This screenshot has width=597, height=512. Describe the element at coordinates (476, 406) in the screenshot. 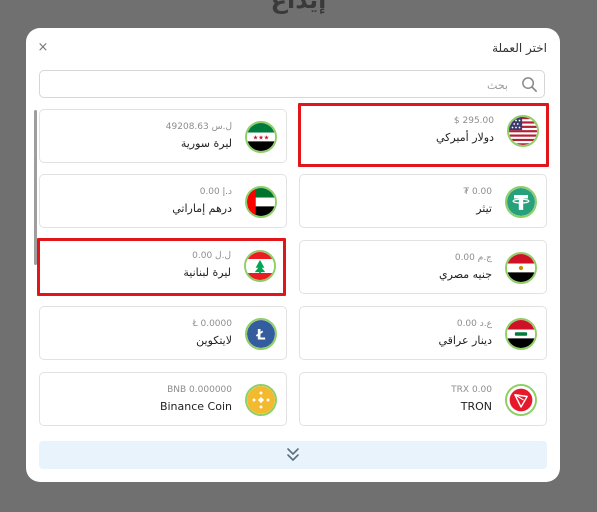

I see `currency-name: TRON` at that location.